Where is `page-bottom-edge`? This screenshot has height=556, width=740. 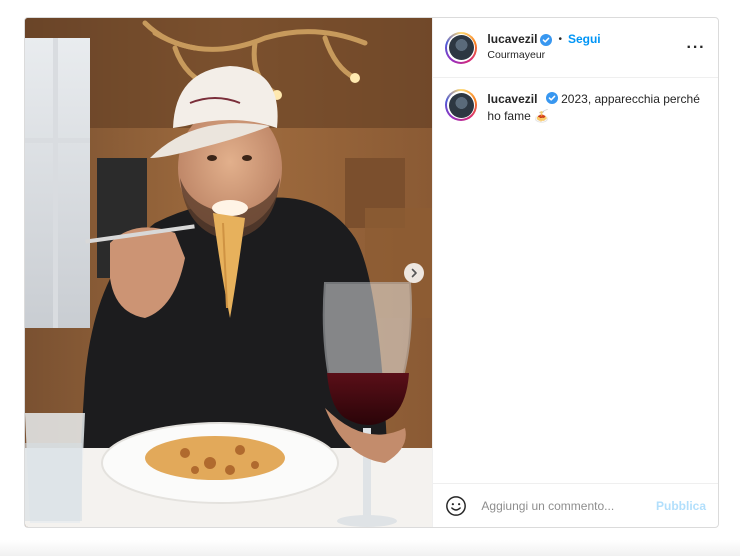
page-bottom-edge is located at coordinates (370, 548).